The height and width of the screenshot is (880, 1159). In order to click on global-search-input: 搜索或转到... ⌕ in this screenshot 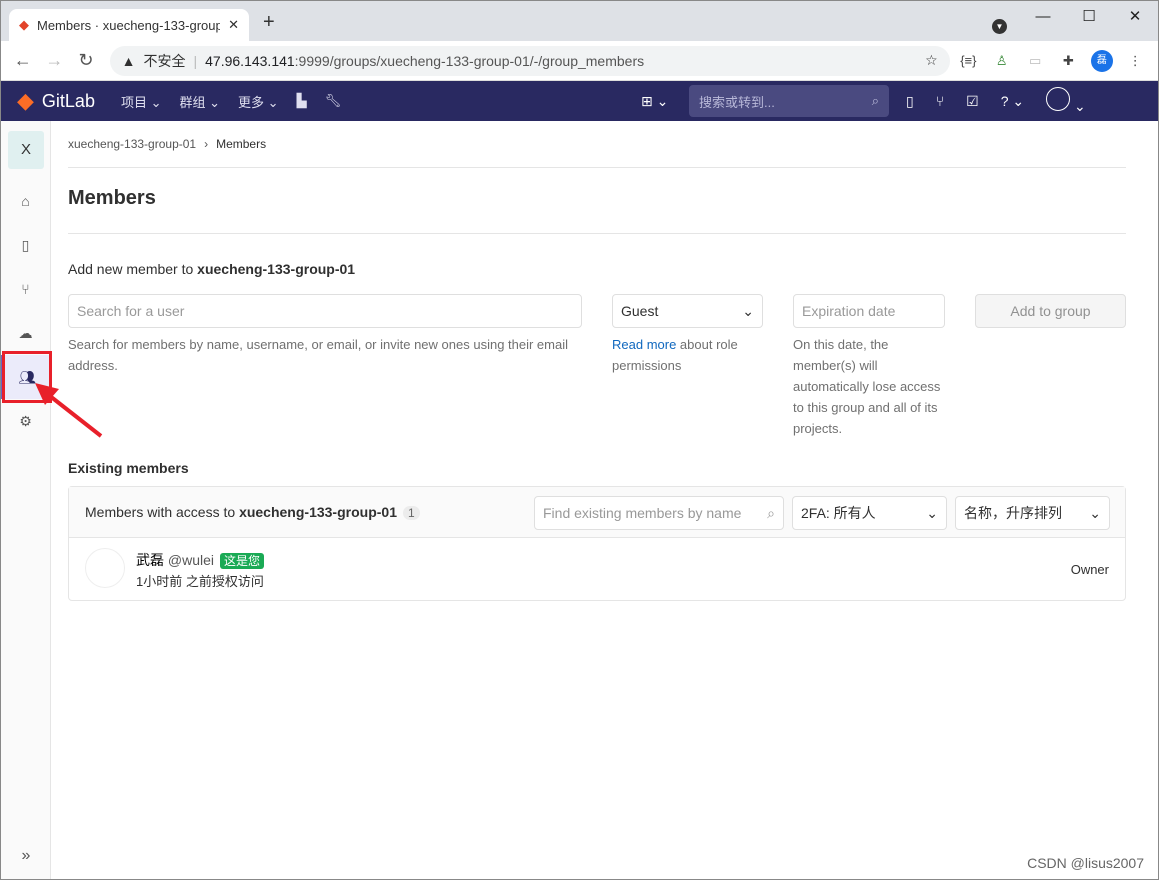, I will do `click(789, 101)`.